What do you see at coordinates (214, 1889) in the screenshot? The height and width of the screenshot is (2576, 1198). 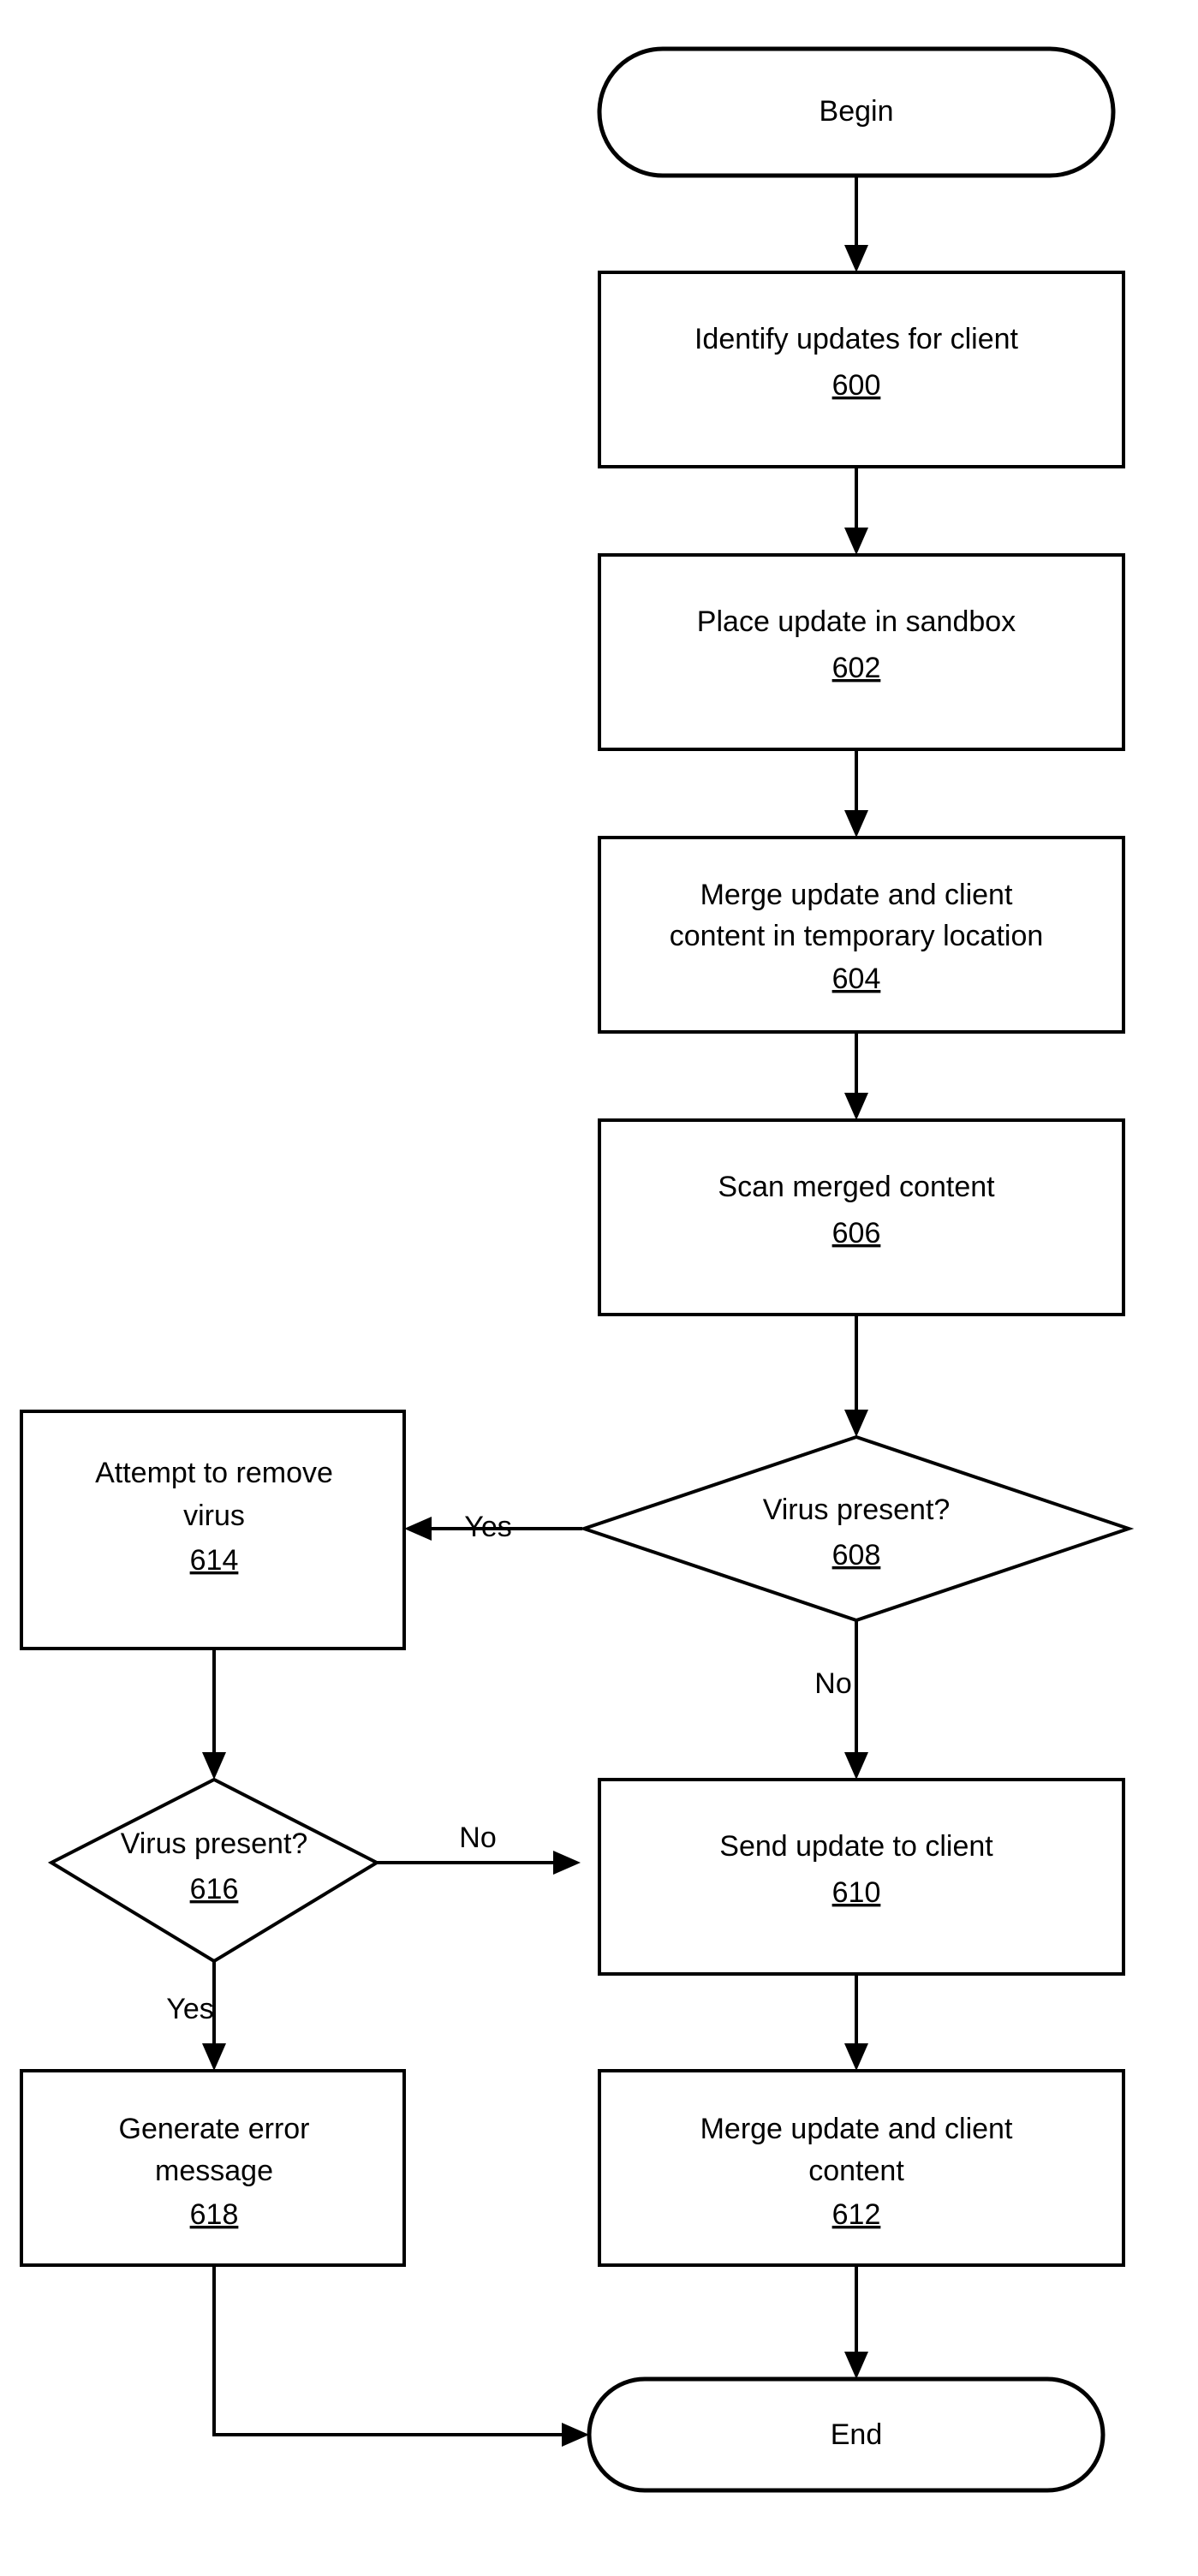 I see `virus-present-616-ref: 616` at bounding box center [214, 1889].